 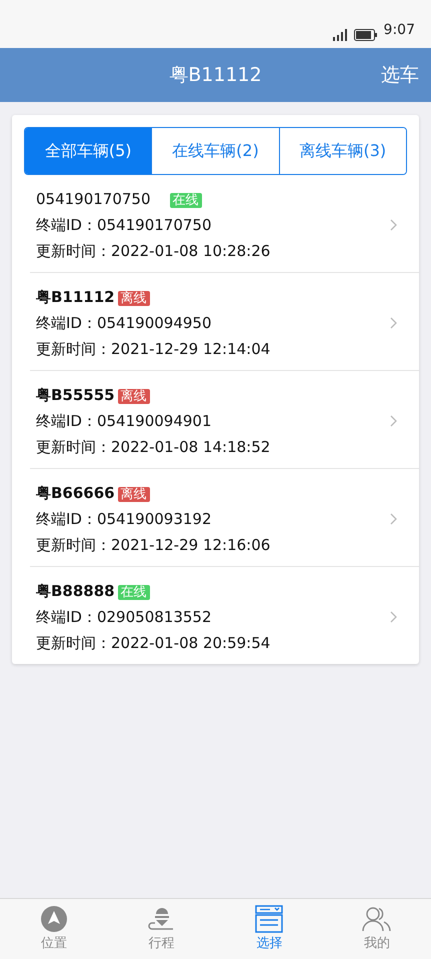 What do you see at coordinates (224, 615) in the screenshot?
I see `vehicle-list-item: 粤B88888 在线 终端ID：029050813552 更新时间：2022-01-08 20:59:54` at bounding box center [224, 615].